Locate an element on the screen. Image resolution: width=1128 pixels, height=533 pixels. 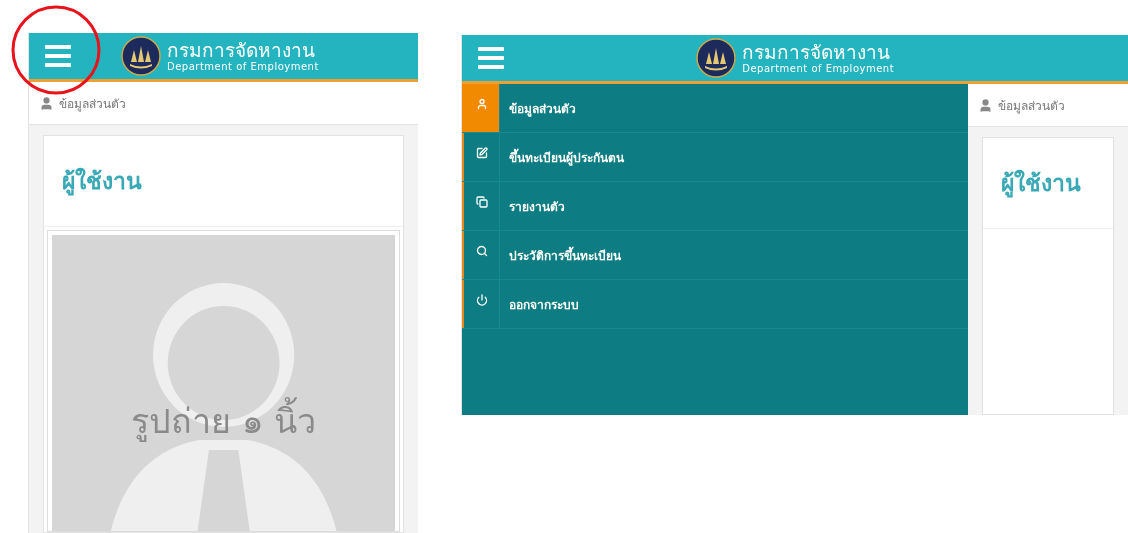
menu-item: ข้อมูลส่วนตัว is located at coordinates (715, 108).